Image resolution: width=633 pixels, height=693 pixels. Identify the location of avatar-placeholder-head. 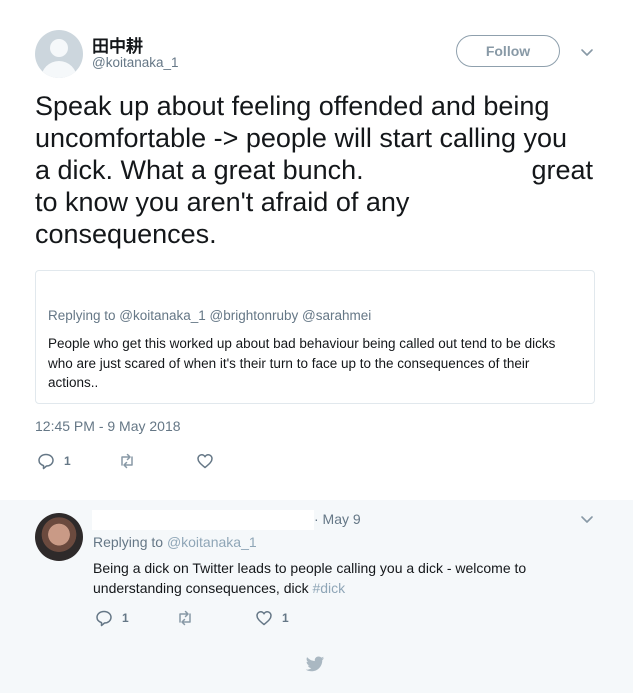
(59, 48).